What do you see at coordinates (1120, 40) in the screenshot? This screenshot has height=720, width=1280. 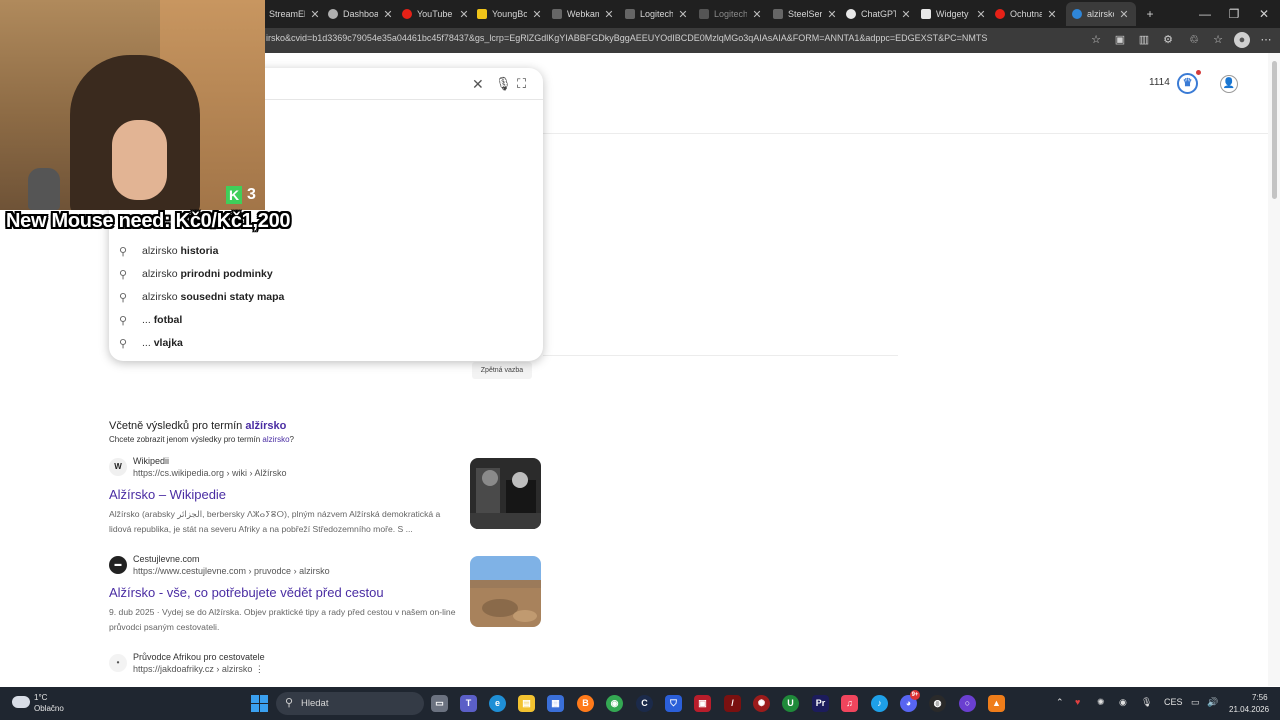 I see `reading-view-icon: ▣` at bounding box center [1120, 40].